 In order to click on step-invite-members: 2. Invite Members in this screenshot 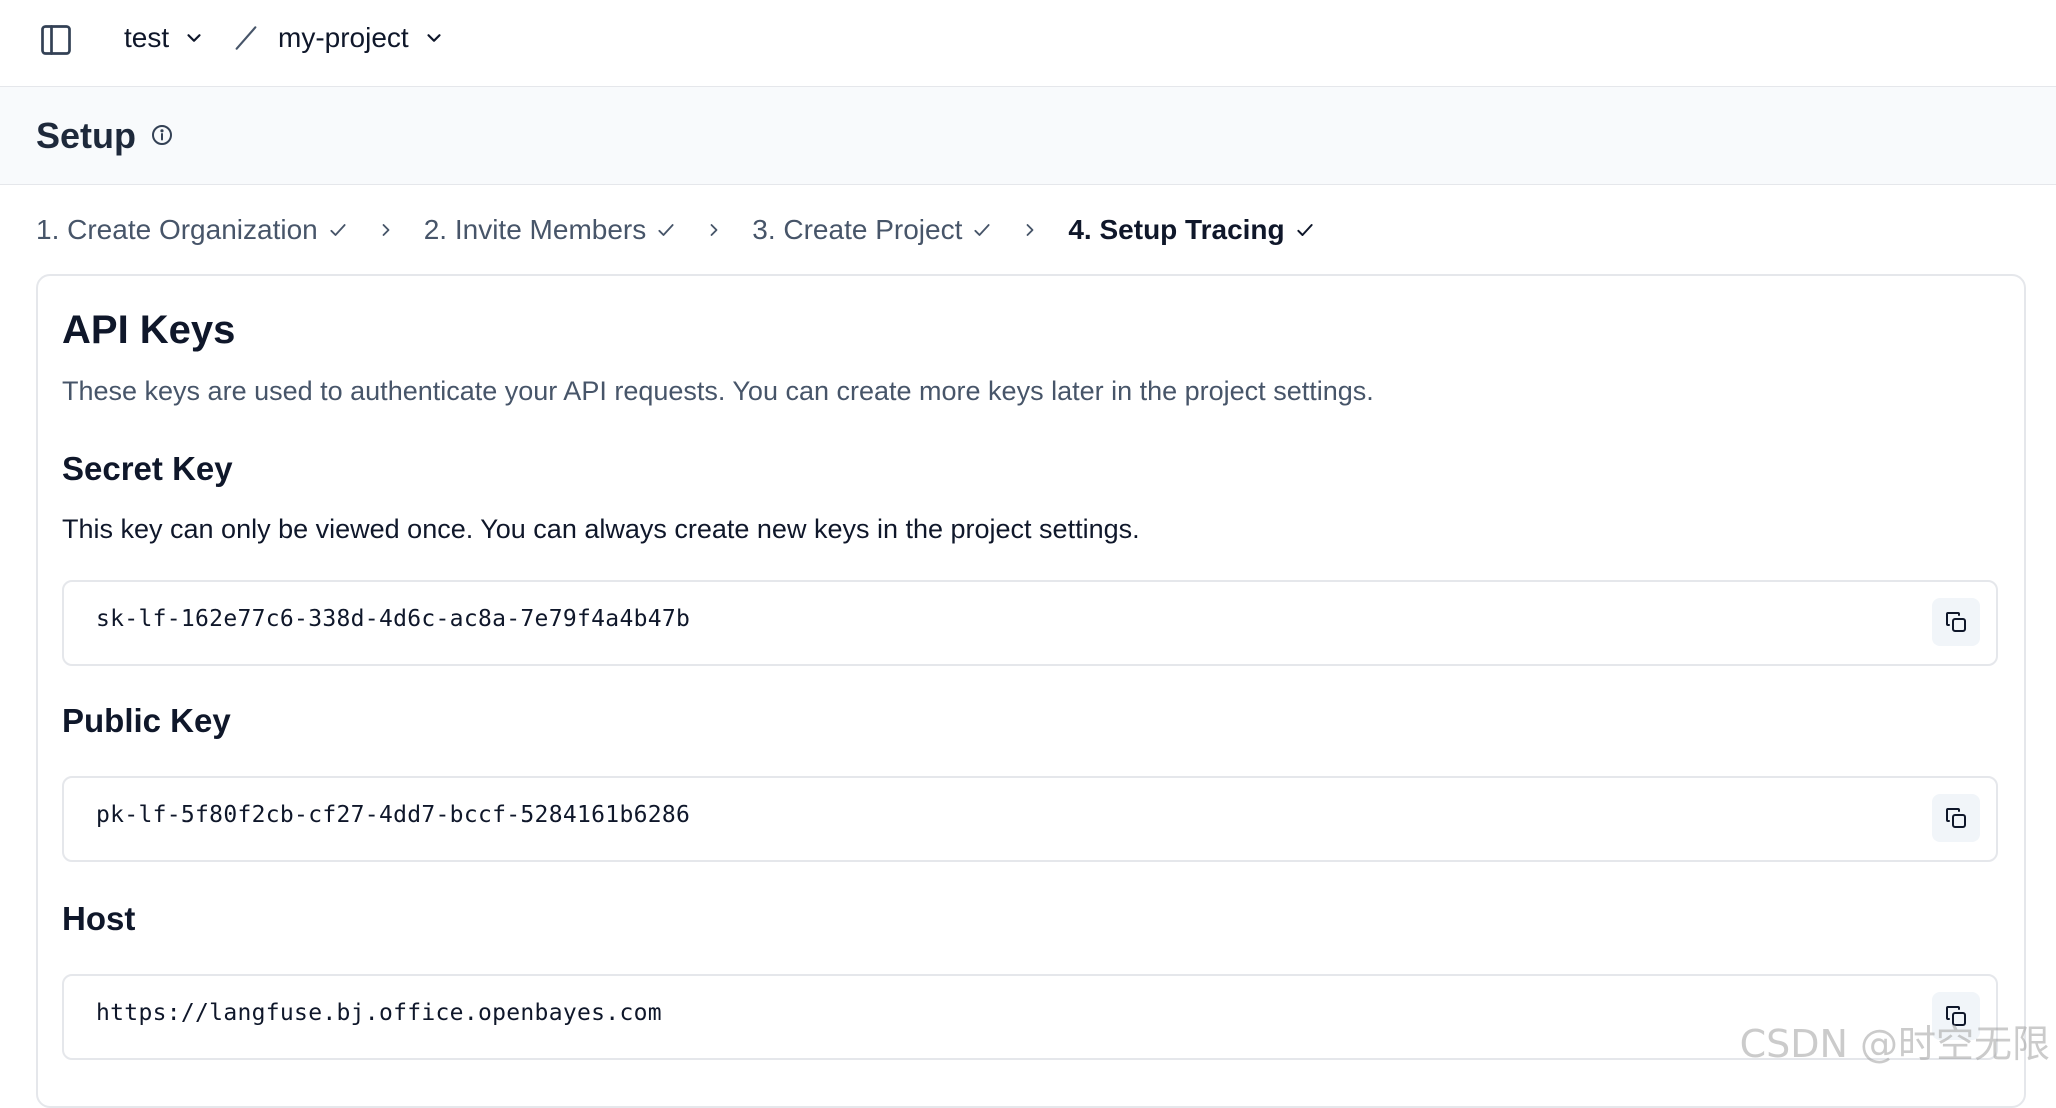, I will do `click(550, 230)`.